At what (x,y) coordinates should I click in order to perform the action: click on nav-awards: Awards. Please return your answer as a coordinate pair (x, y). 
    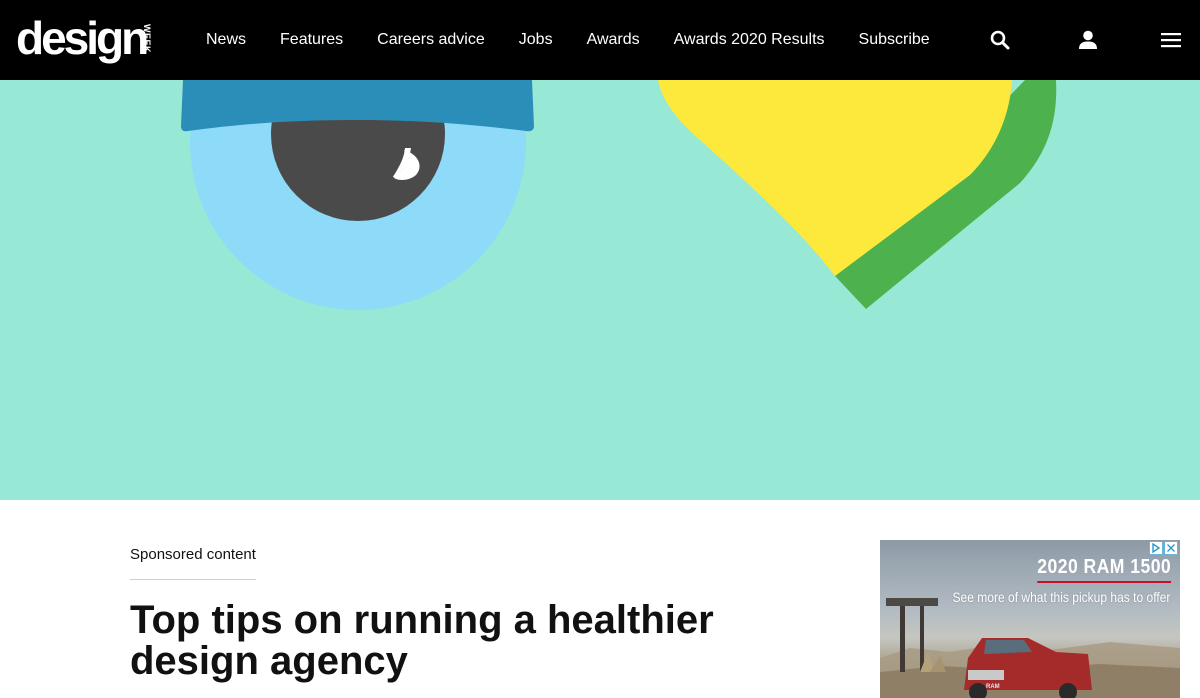
    Looking at the image, I should click on (613, 40).